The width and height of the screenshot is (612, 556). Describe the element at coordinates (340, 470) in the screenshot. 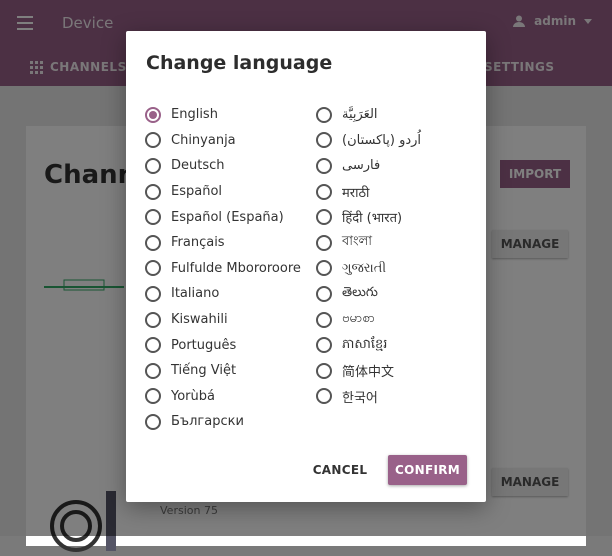

I see `cancel-button: CANCEL` at that location.